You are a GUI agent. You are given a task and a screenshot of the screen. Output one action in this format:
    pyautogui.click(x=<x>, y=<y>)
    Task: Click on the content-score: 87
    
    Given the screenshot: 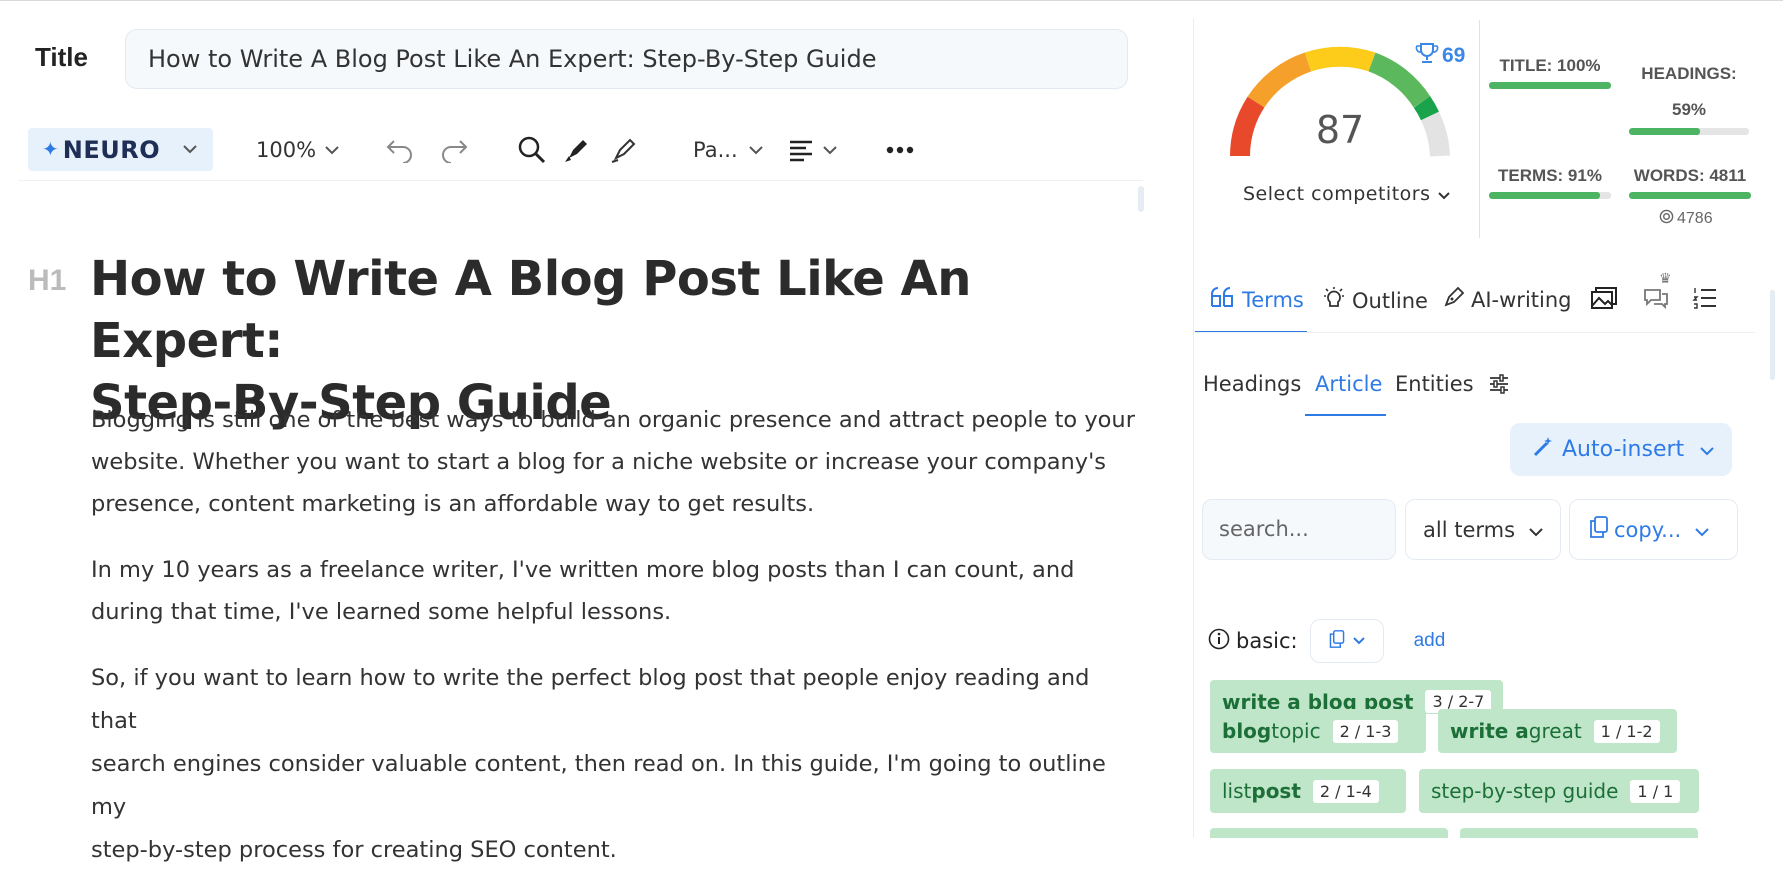 What is the action you would take?
    pyautogui.click(x=1340, y=130)
    